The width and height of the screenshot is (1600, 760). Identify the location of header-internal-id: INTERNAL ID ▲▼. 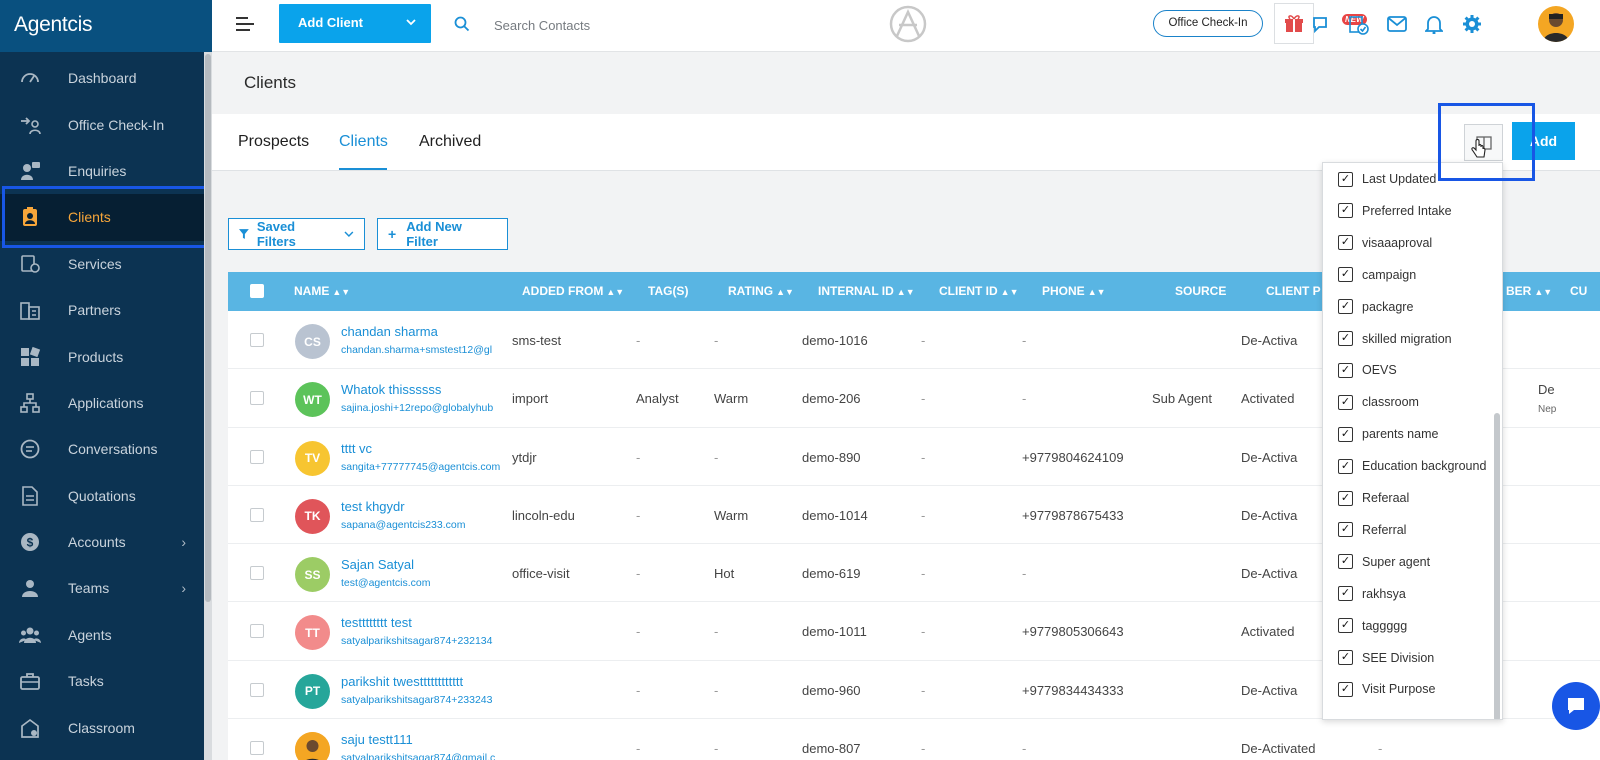
(866, 291).